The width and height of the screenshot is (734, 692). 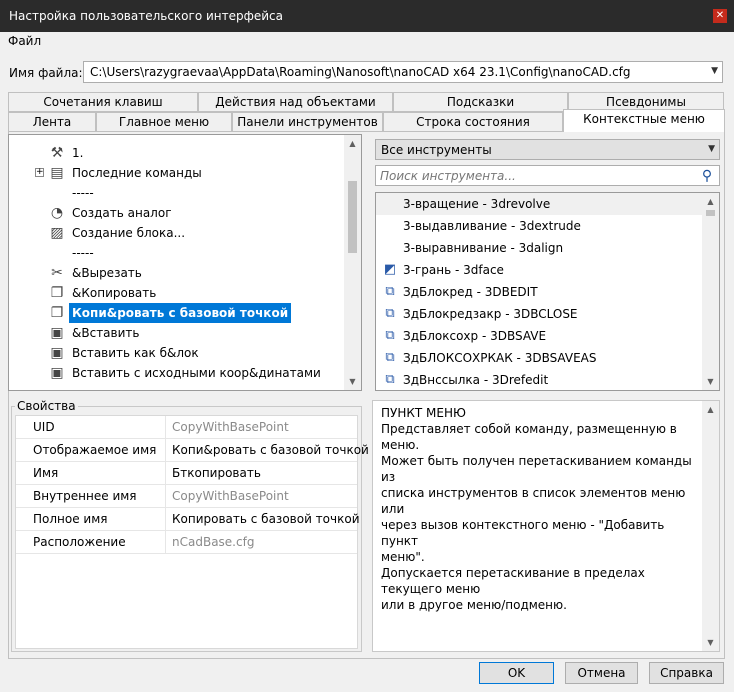 What do you see at coordinates (186, 427) in the screenshot?
I see `property-row: UID CopyWithBasePoint` at bounding box center [186, 427].